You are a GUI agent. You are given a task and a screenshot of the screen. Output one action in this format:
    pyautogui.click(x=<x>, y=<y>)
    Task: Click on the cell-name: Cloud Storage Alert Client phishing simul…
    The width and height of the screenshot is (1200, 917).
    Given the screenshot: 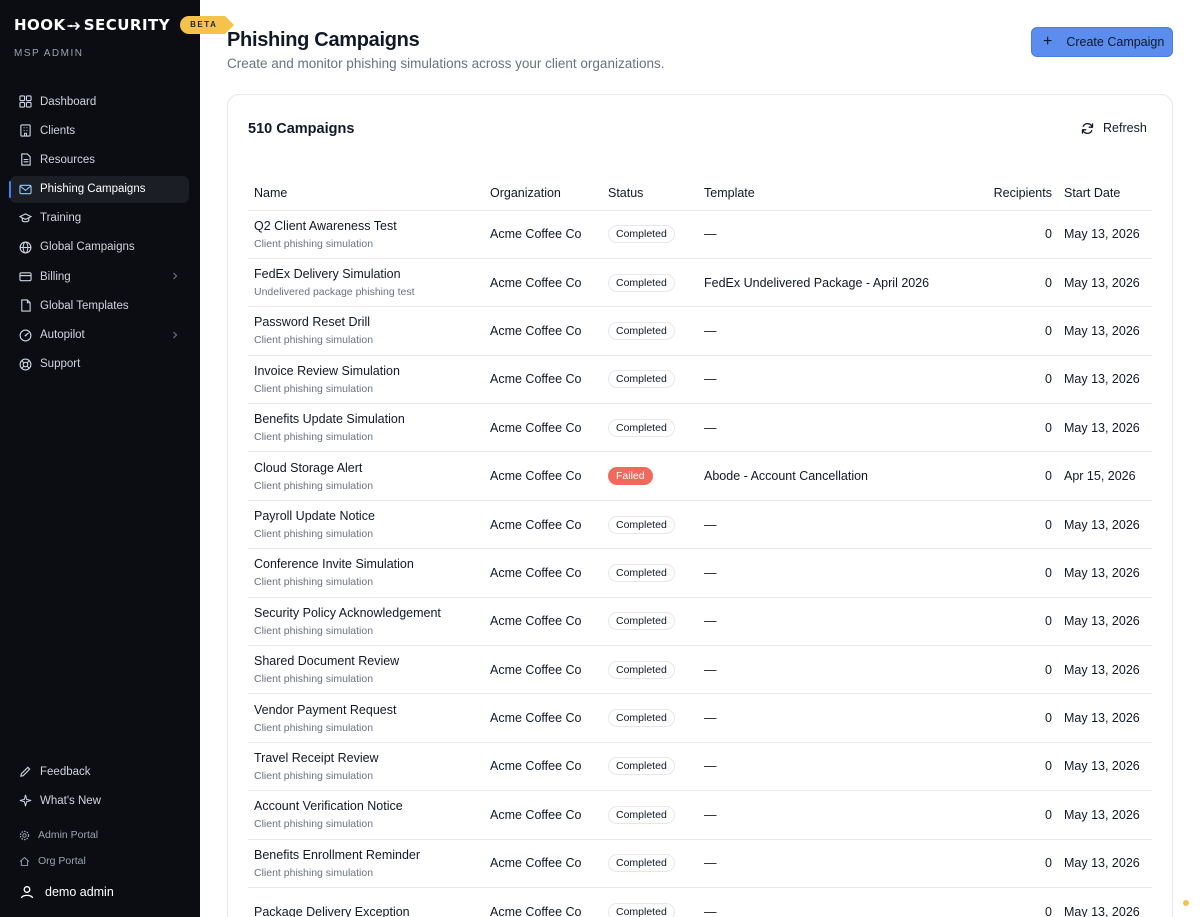 What is the action you would take?
    pyautogui.click(x=366, y=476)
    